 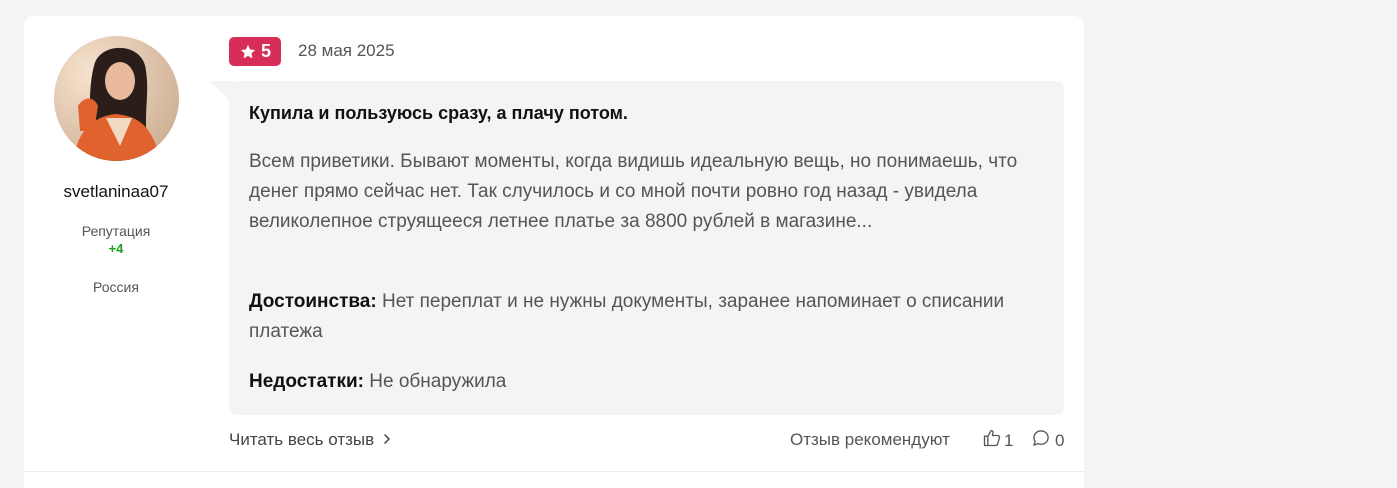 What do you see at coordinates (302, 439) in the screenshot?
I see `read-more-label: Читать весь отзыв` at bounding box center [302, 439].